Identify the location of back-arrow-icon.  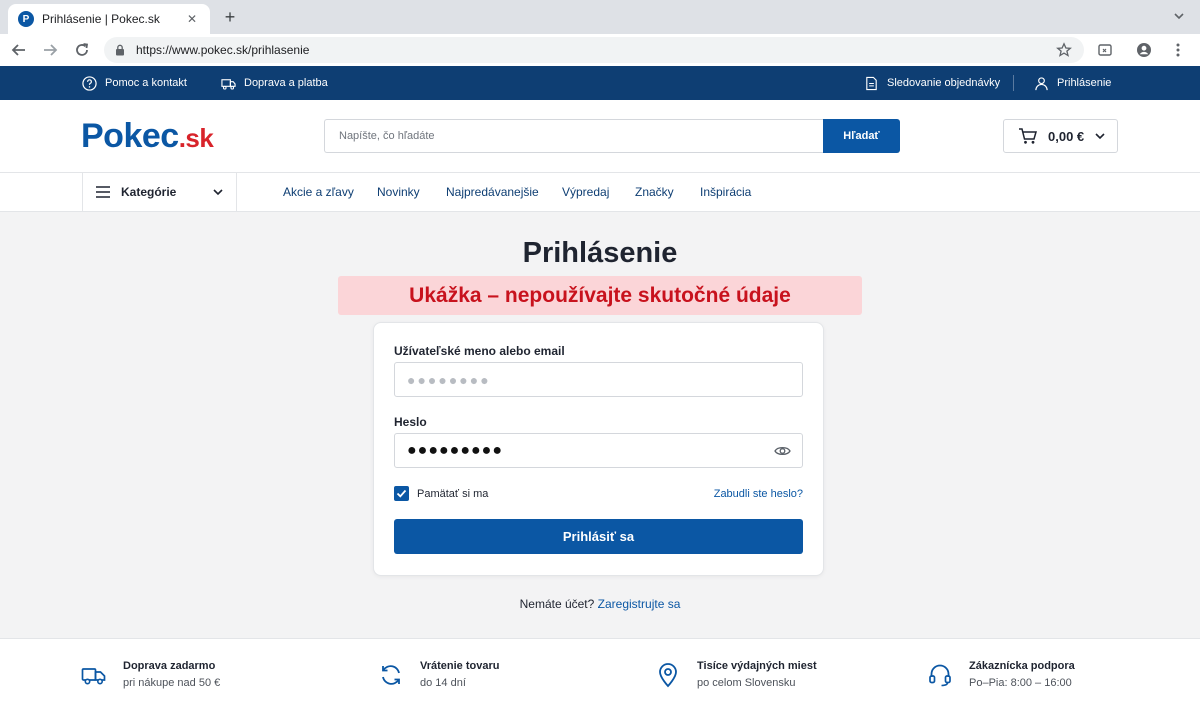
(19, 50).